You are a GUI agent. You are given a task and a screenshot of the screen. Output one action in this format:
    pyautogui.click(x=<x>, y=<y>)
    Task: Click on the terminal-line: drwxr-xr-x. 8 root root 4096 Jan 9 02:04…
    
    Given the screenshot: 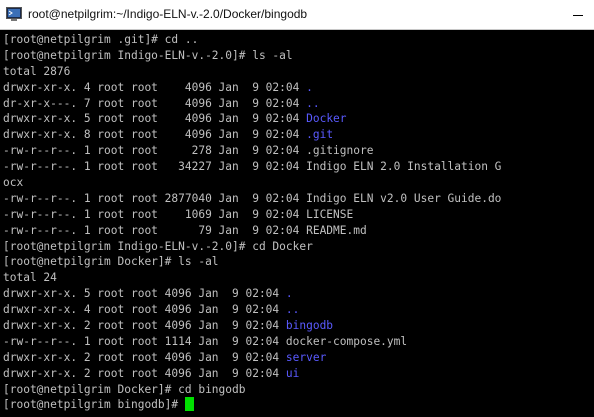 What is the action you would take?
    pyautogui.click(x=298, y=135)
    